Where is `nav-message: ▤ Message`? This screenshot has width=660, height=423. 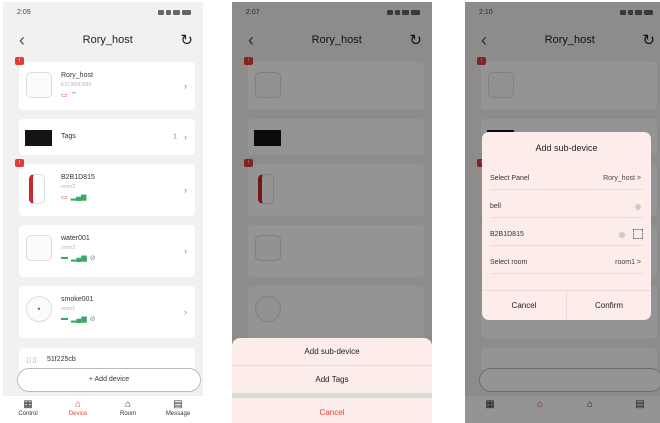 nav-message: ▤ Message is located at coordinates (178, 409).